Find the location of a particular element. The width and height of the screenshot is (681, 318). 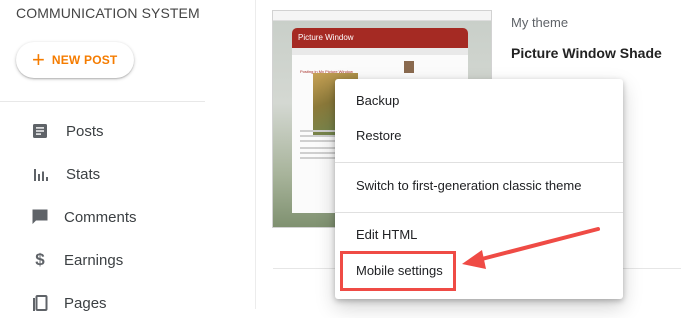

comments-icon is located at coordinates (40, 217).